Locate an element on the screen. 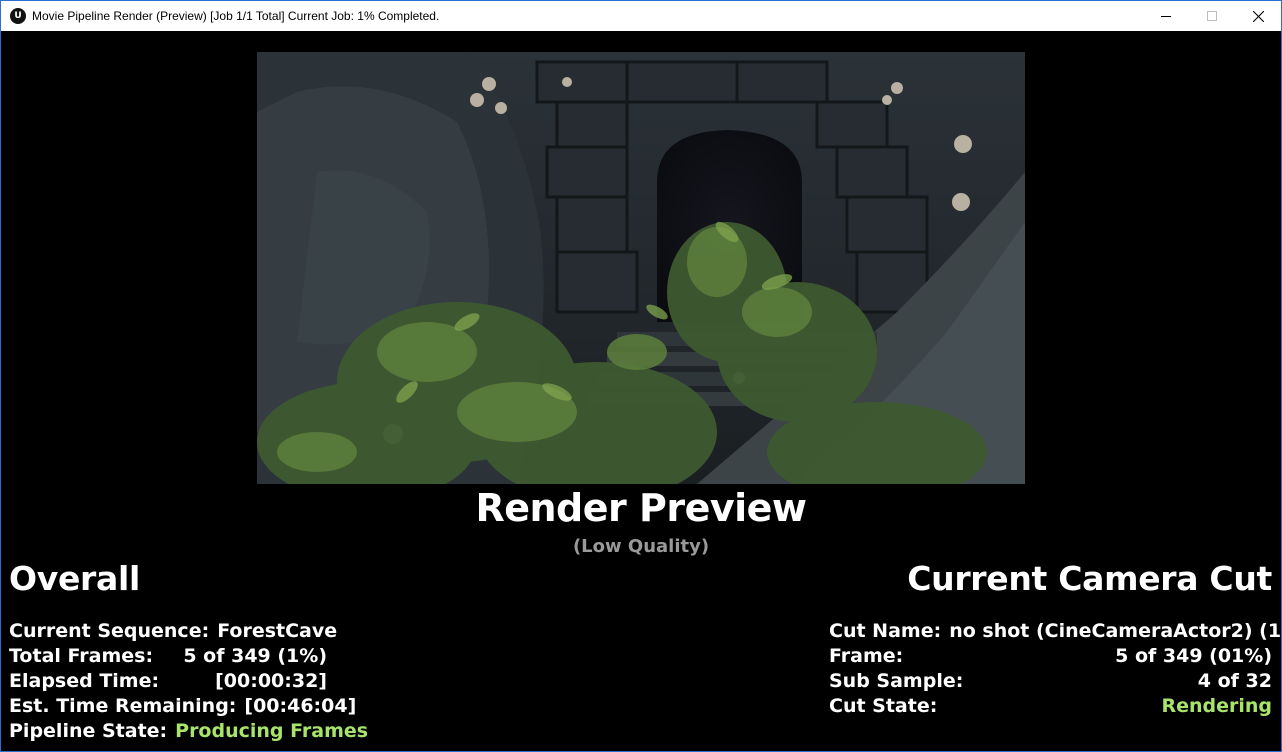 Image resolution: width=1282 pixels, height=752 pixels. current-sequence-label: Current Sequence: is located at coordinates (109, 631).